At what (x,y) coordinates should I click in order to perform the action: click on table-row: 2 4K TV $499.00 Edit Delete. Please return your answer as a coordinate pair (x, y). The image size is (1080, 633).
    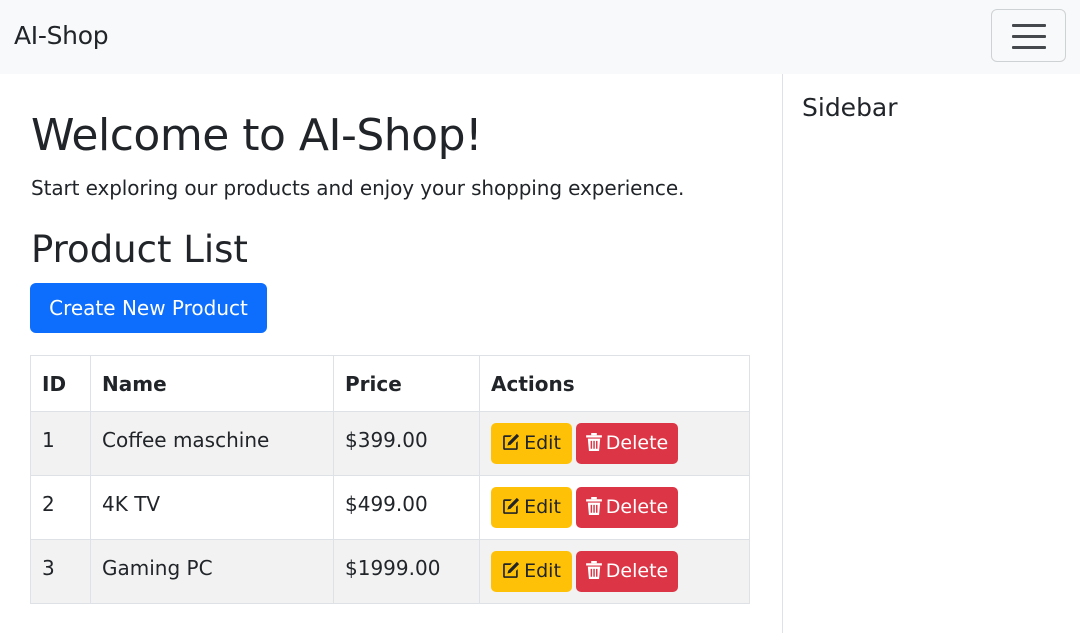
    Looking at the image, I should click on (390, 507).